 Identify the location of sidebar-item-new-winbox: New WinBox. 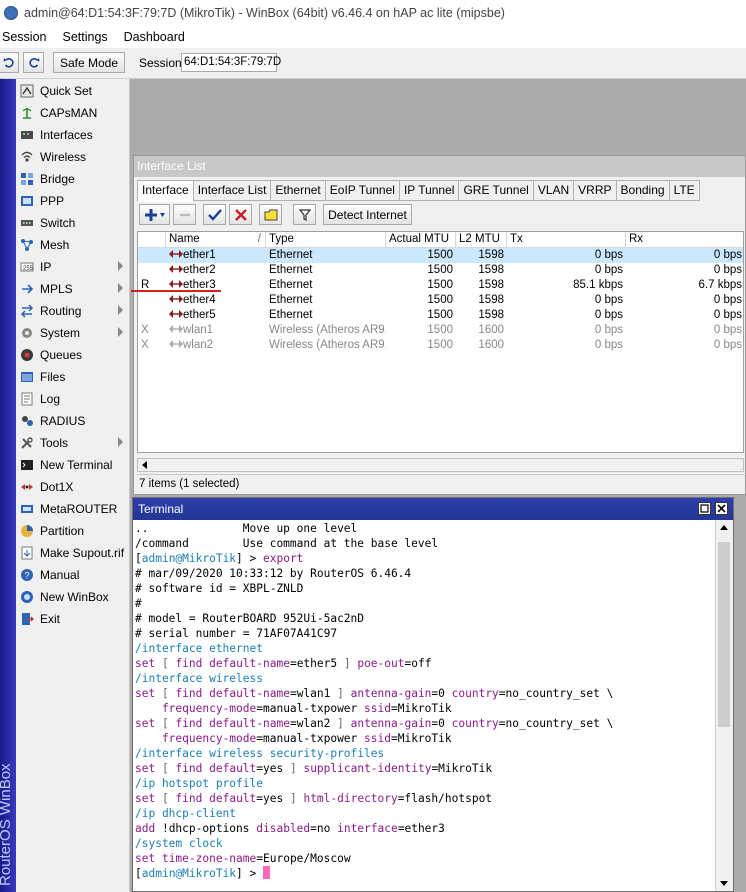
(72, 597).